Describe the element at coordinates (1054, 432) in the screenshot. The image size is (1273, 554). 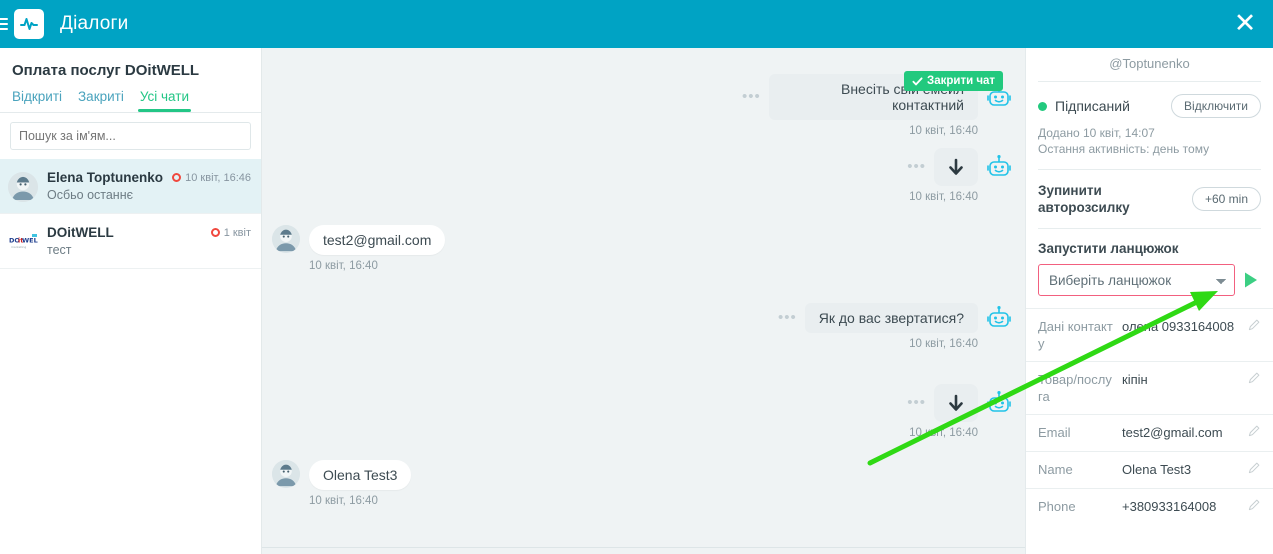
I see `field-label: Email` at that location.